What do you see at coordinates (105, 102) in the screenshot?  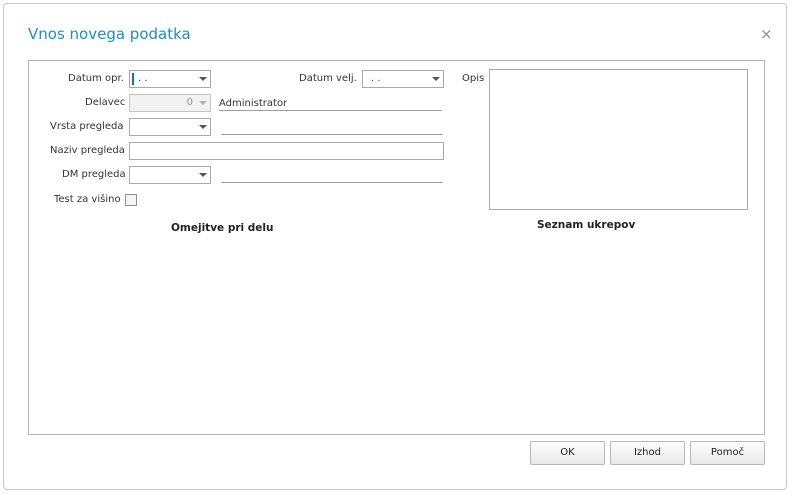 I see `delavec-label: Delavec` at bounding box center [105, 102].